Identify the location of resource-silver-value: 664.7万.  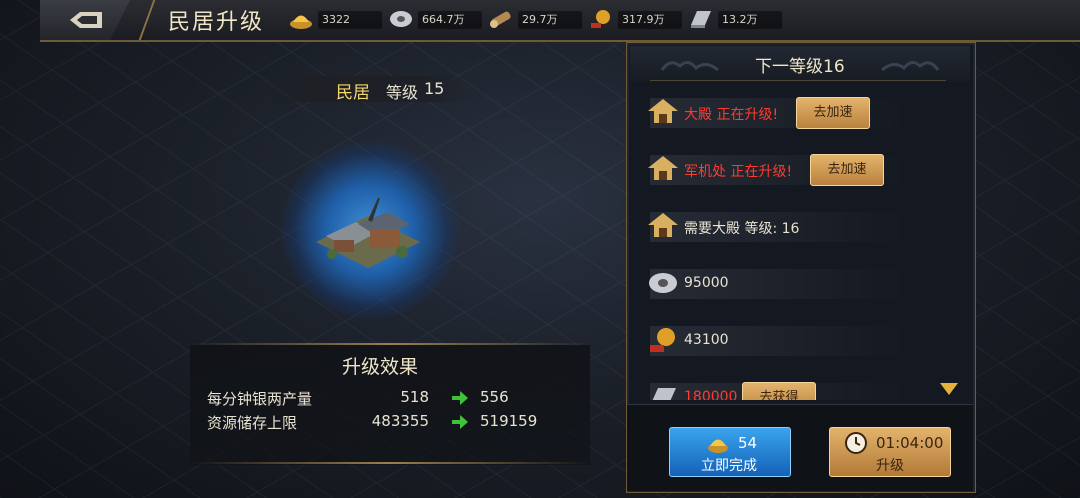
(450, 20).